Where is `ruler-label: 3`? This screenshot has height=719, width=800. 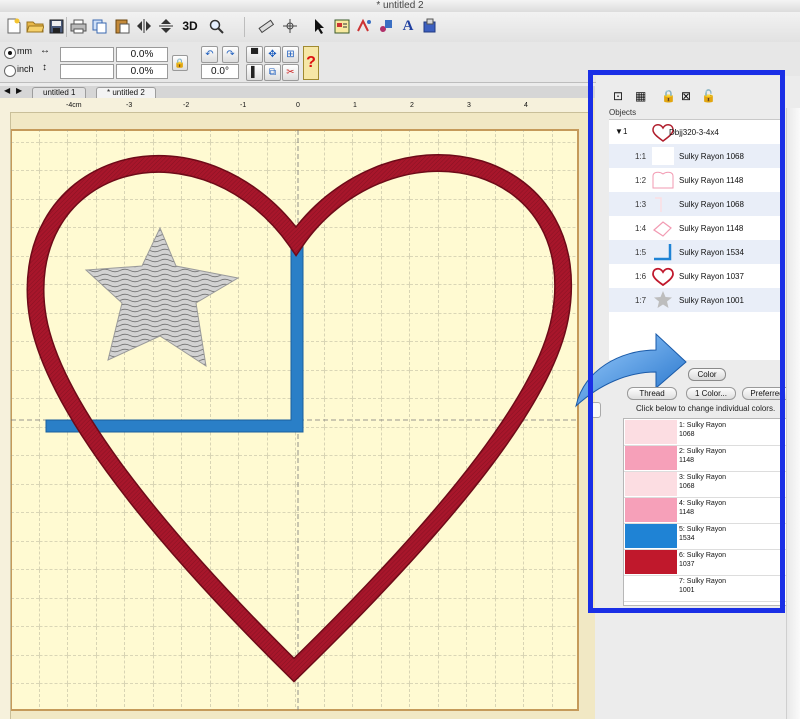
ruler-label: 3 is located at coordinates (469, 105).